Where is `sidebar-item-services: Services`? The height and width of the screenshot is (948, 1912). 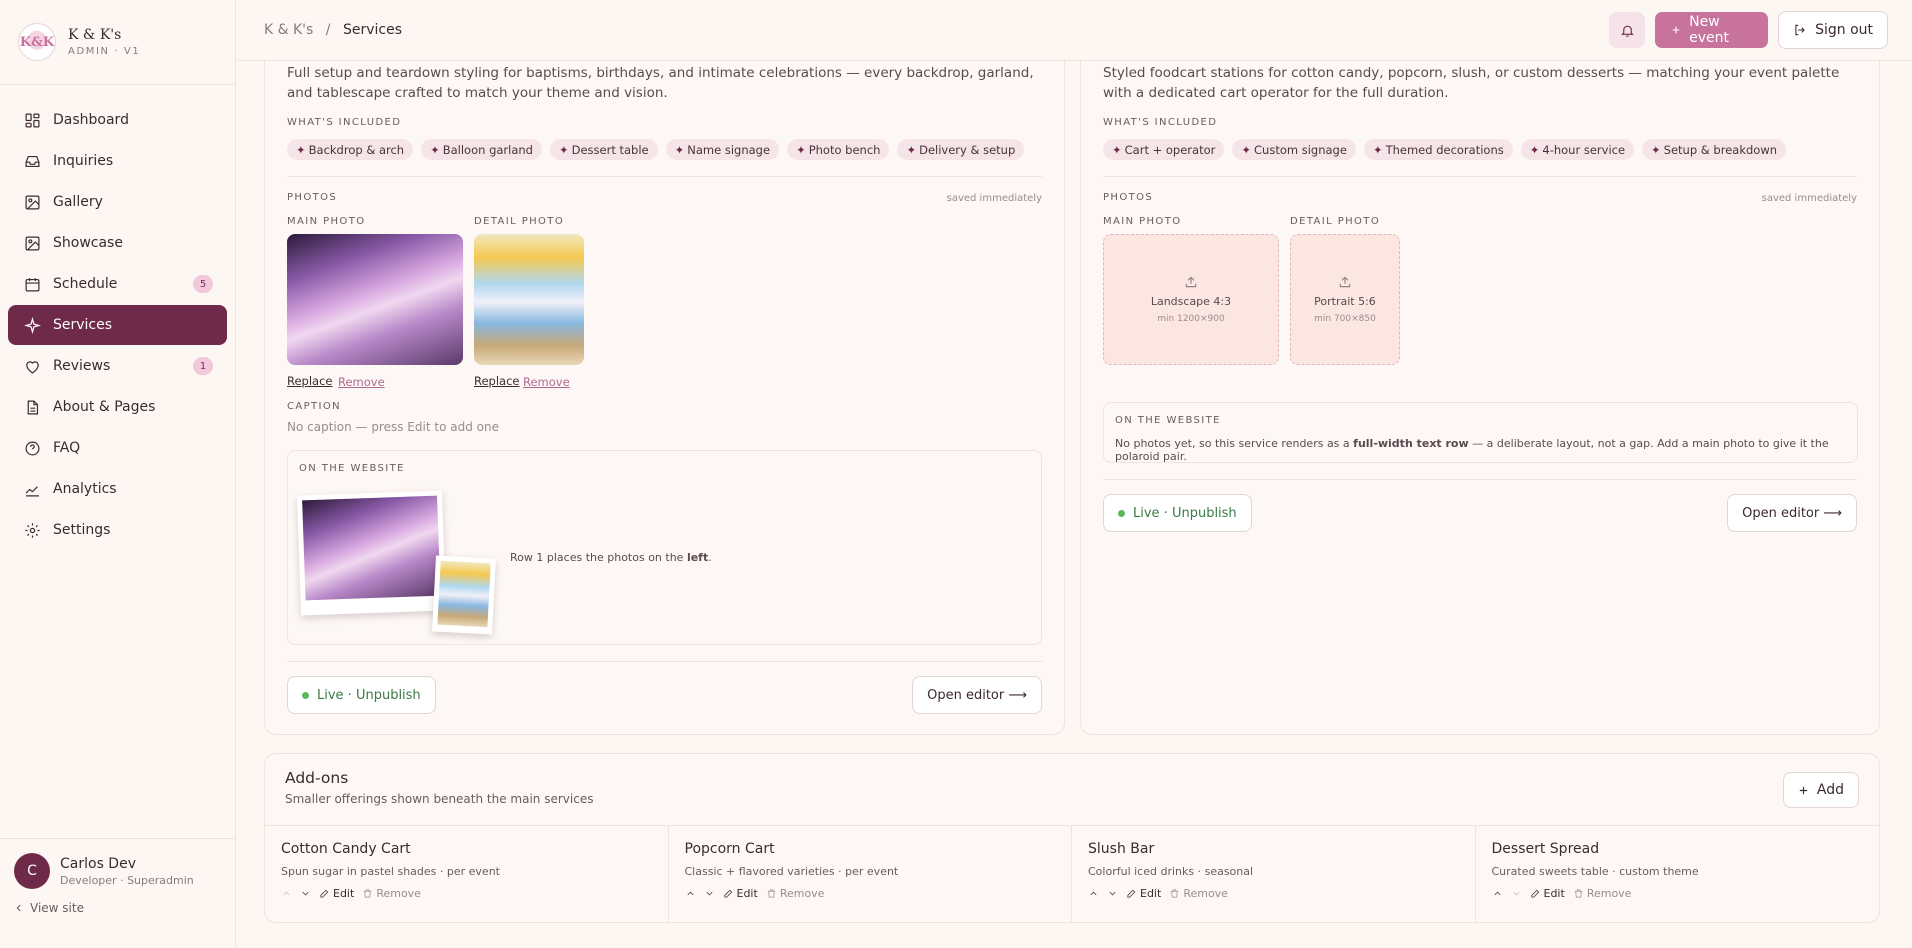
sidebar-item-services: Services is located at coordinates (117, 325).